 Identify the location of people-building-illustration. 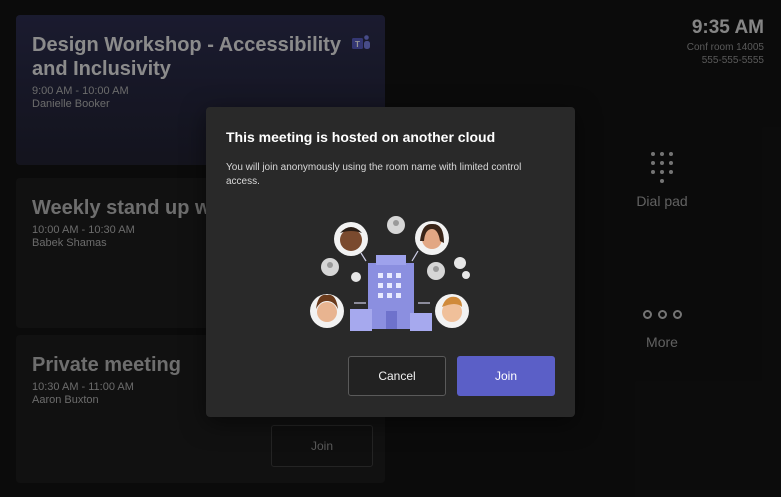
(390, 273).